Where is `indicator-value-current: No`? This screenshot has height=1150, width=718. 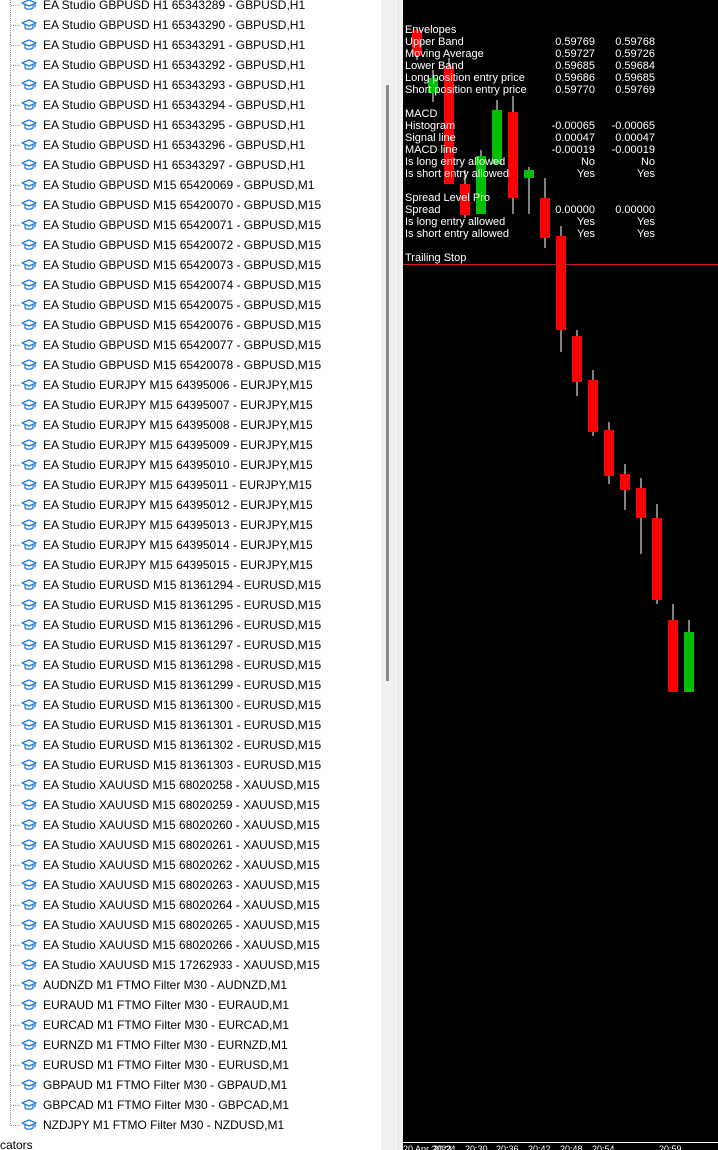
indicator-value-current: No is located at coordinates (587, 162).